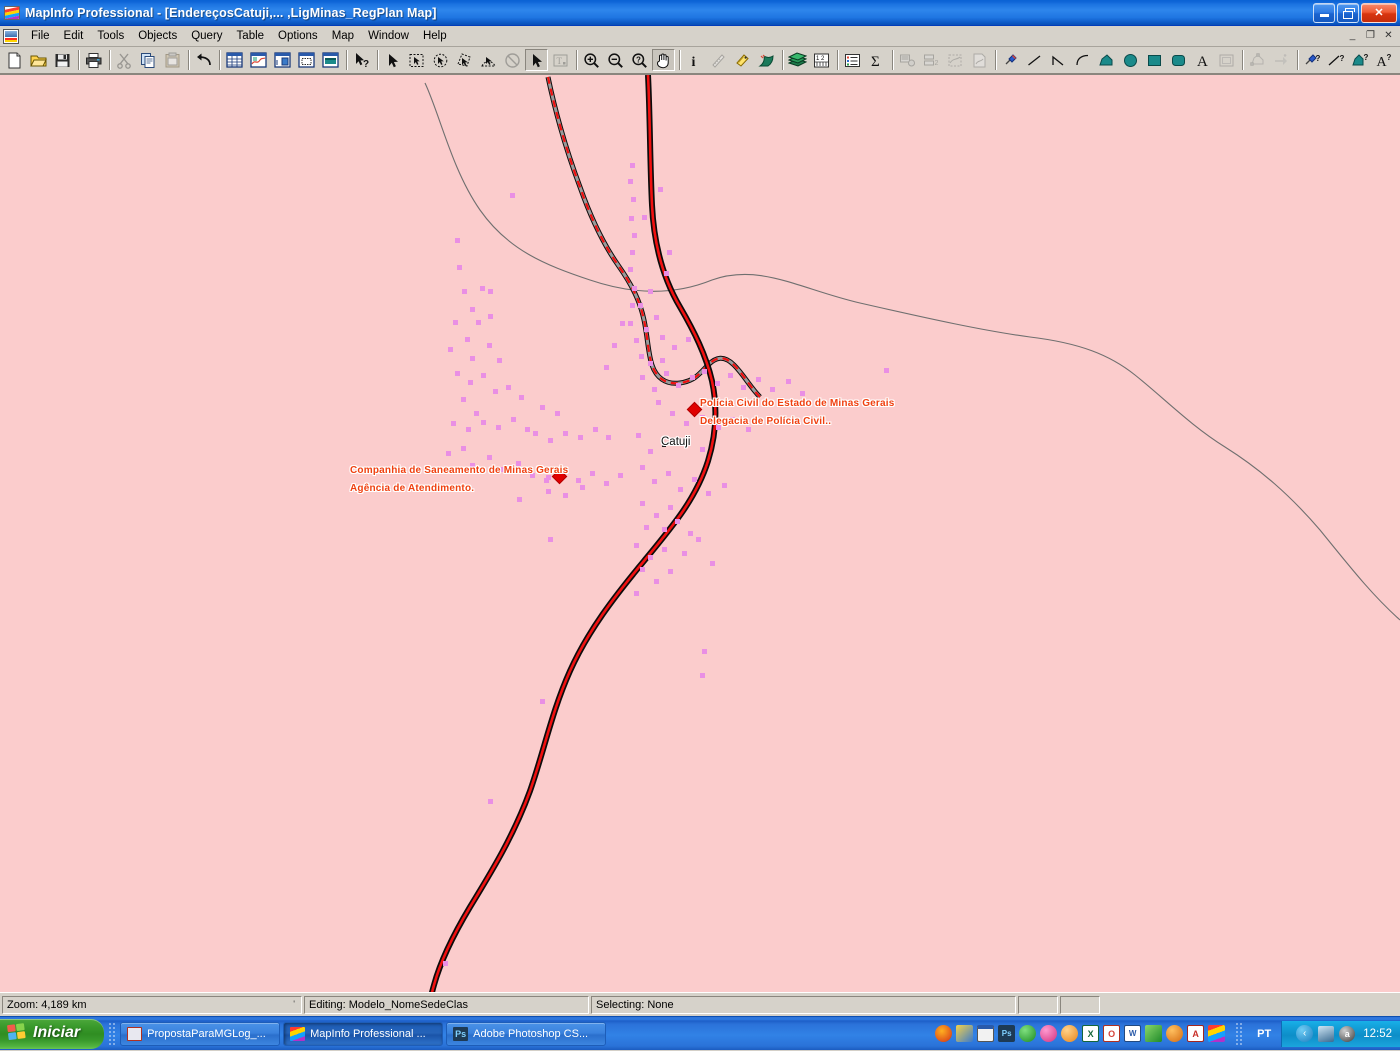 The image size is (1400, 1051). I want to click on messenger-icon, so click(1154, 1033).